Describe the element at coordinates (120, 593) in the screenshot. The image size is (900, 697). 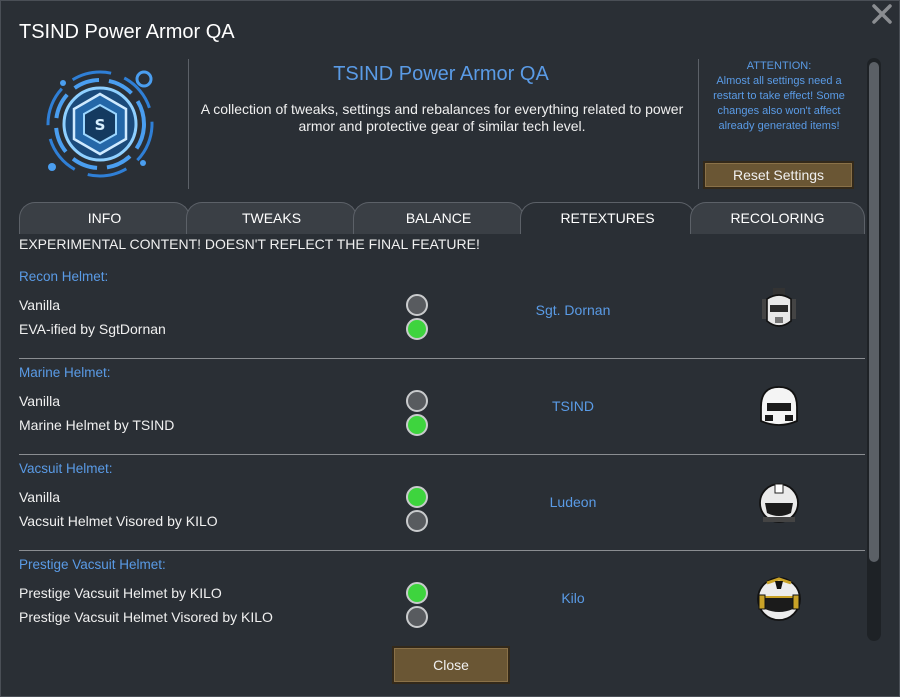
I see `option-label: Prestige Vacsuit Helmet by KILO` at that location.